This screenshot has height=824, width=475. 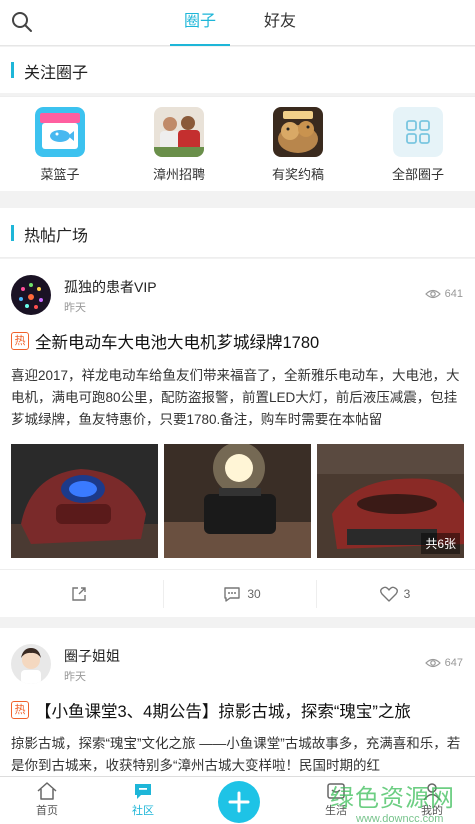 I want to click on post-title-text: 【小鱼课堂3、4期公告】掠影古城，探索“瑰宝”之旅, so click(x=223, y=712).